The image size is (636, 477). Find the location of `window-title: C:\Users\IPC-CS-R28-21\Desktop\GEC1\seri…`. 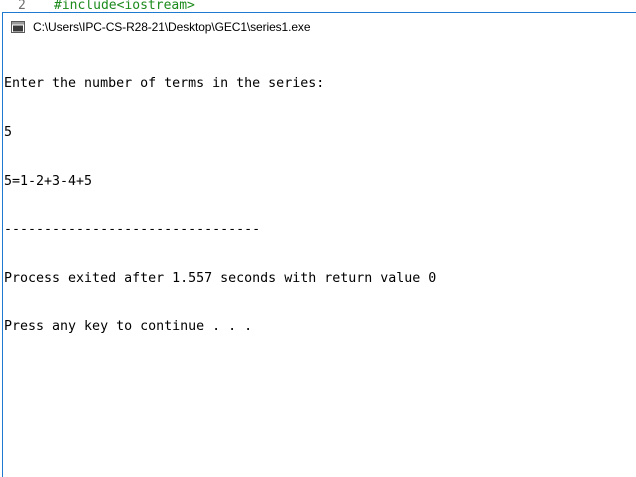

window-title: C:\Users\IPC-CS-R28-21\Desktop\GEC1\seri… is located at coordinates (172, 27).